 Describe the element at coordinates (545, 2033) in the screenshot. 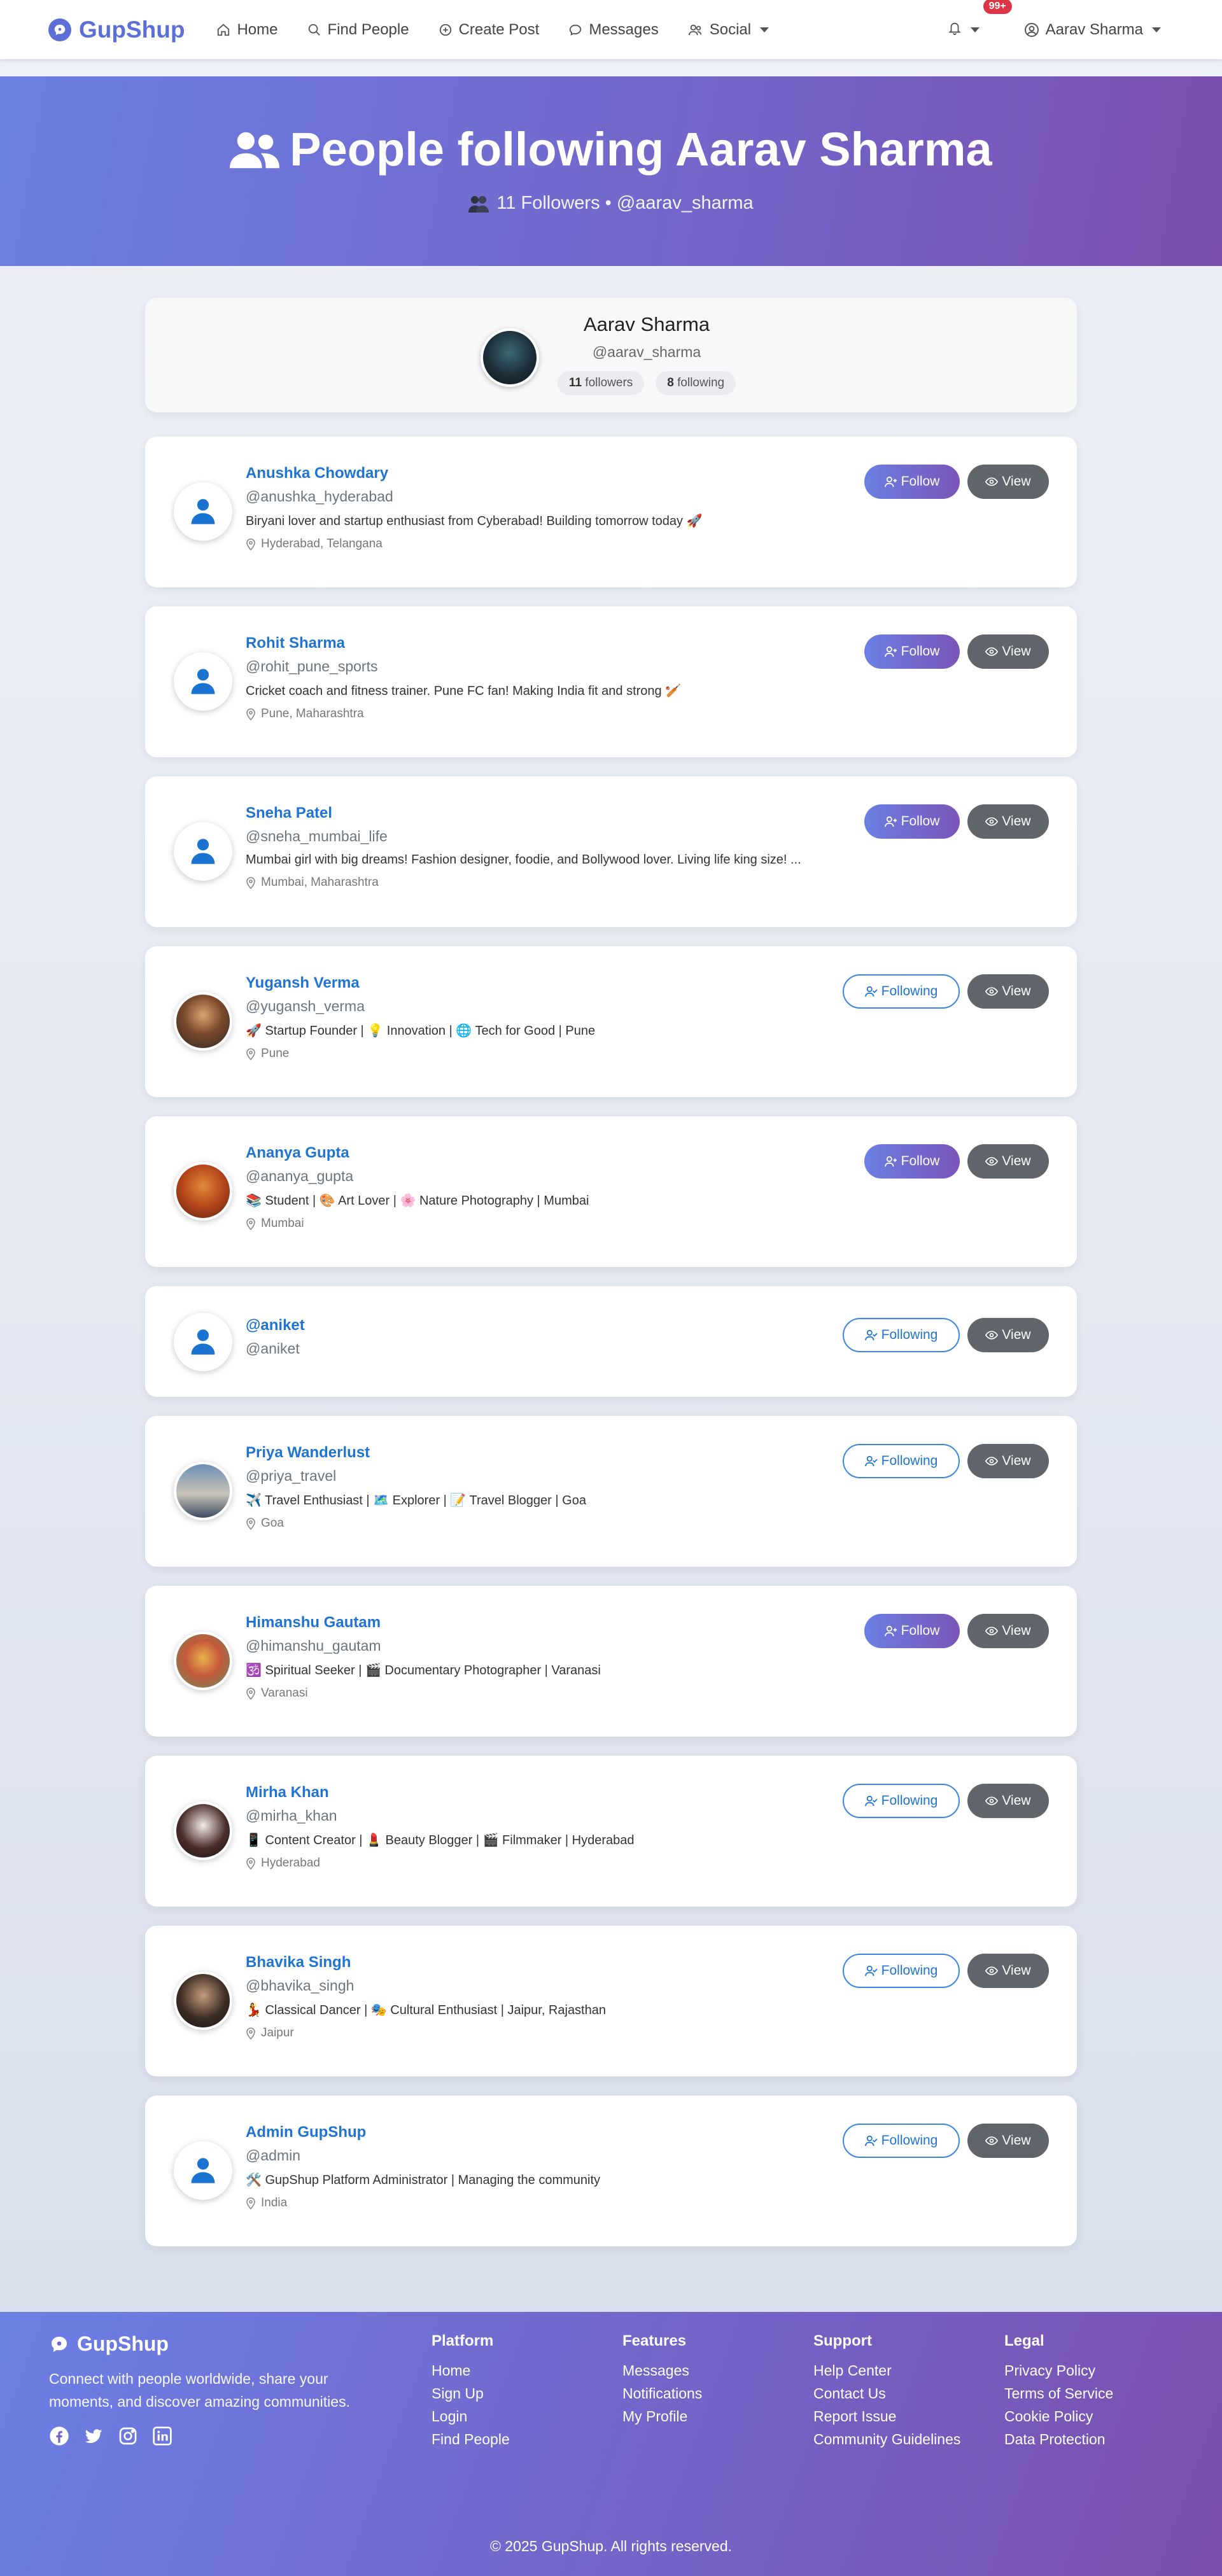

I see `follower-location: Jaipur` at that location.